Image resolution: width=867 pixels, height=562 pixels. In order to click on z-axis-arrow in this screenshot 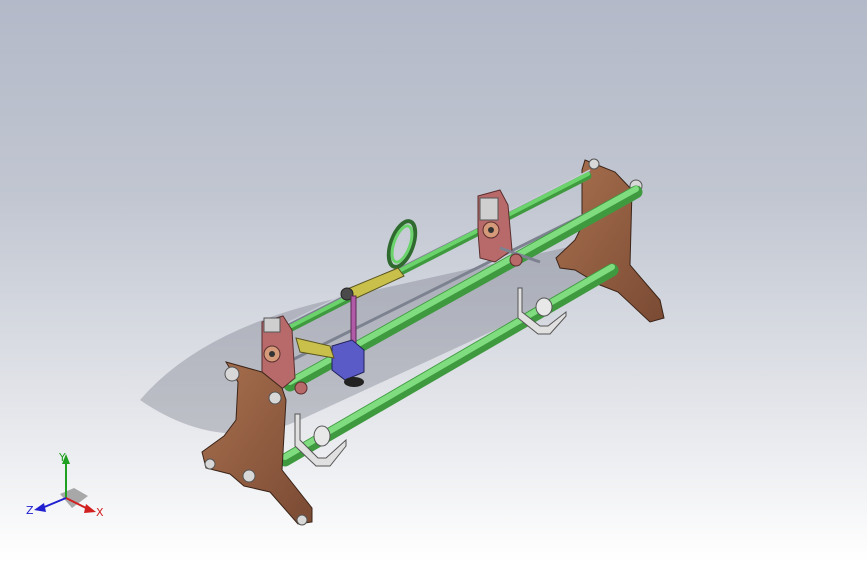, I will do `click(40, 507)`.